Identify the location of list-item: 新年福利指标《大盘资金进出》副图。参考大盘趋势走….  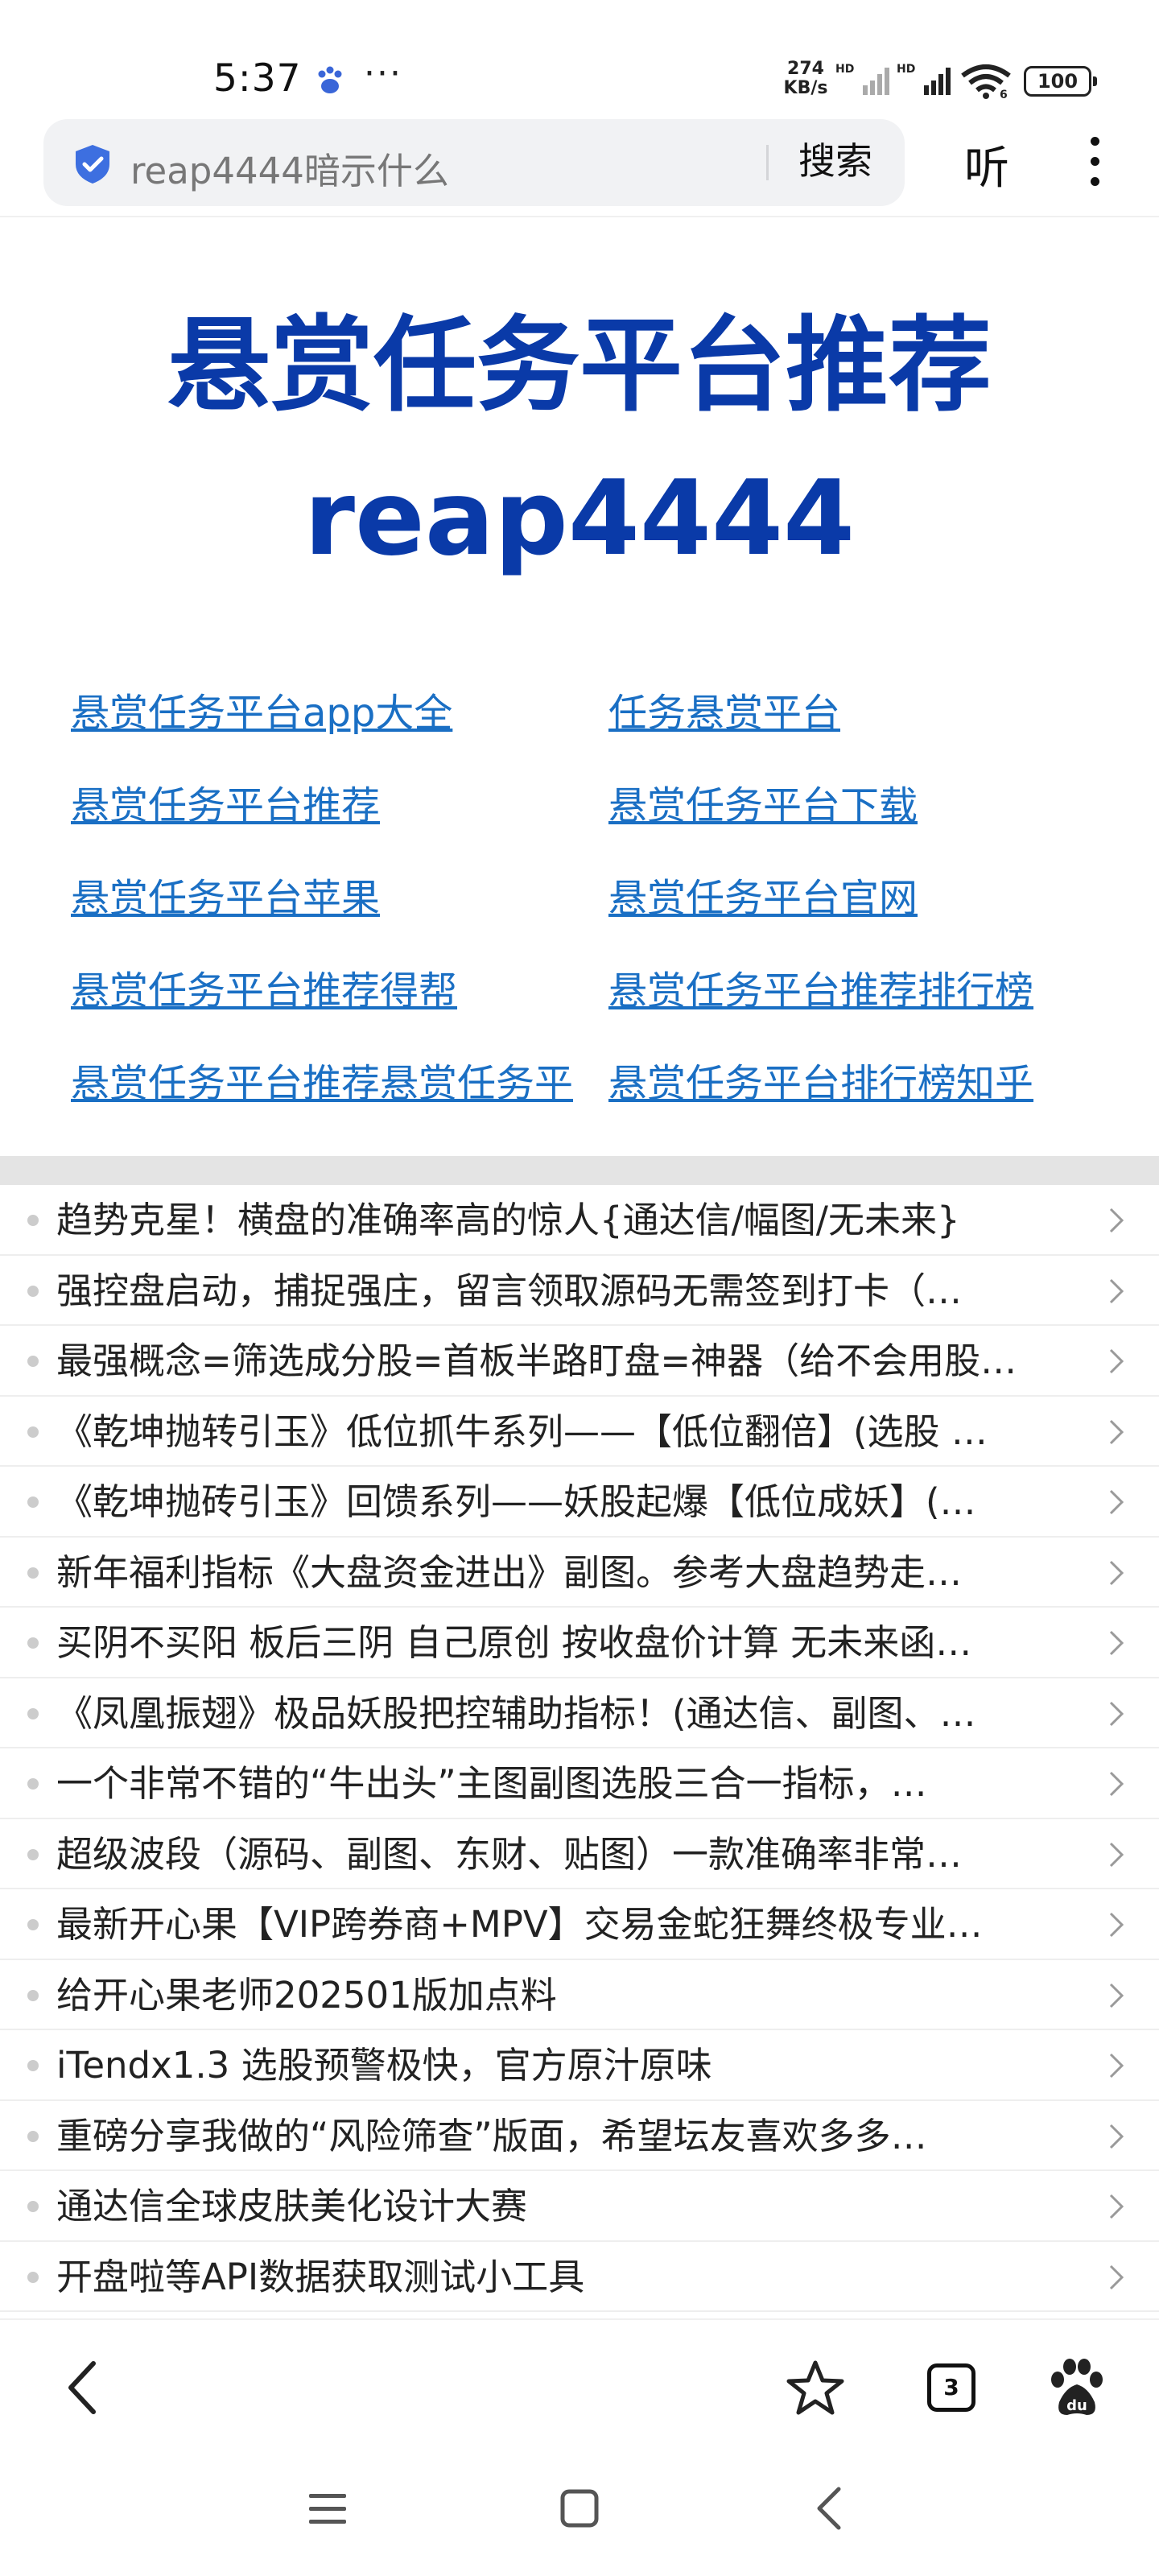
(579, 1573).